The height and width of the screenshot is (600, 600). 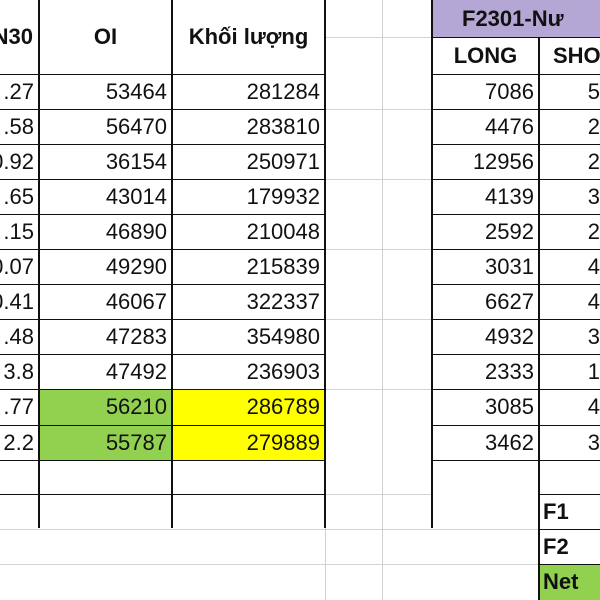 I want to click on table-cell: 3462, so click(x=485, y=442).